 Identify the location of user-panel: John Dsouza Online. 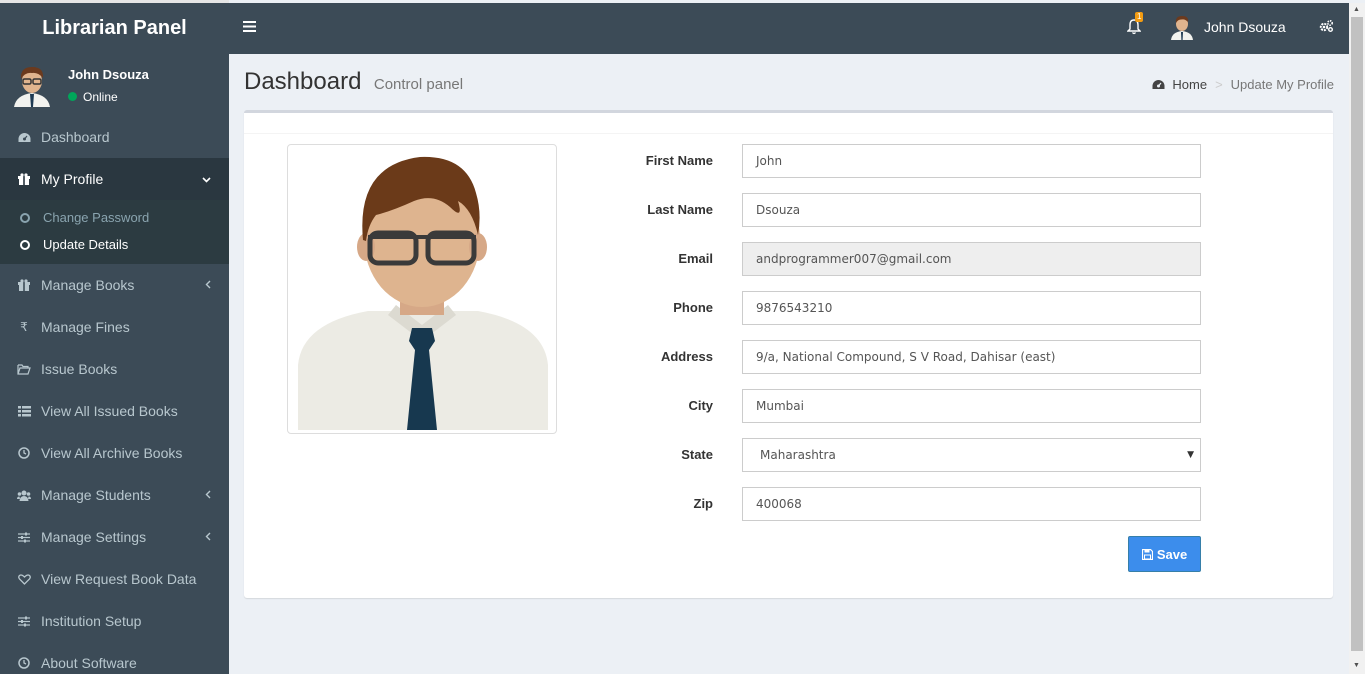
(114, 85).